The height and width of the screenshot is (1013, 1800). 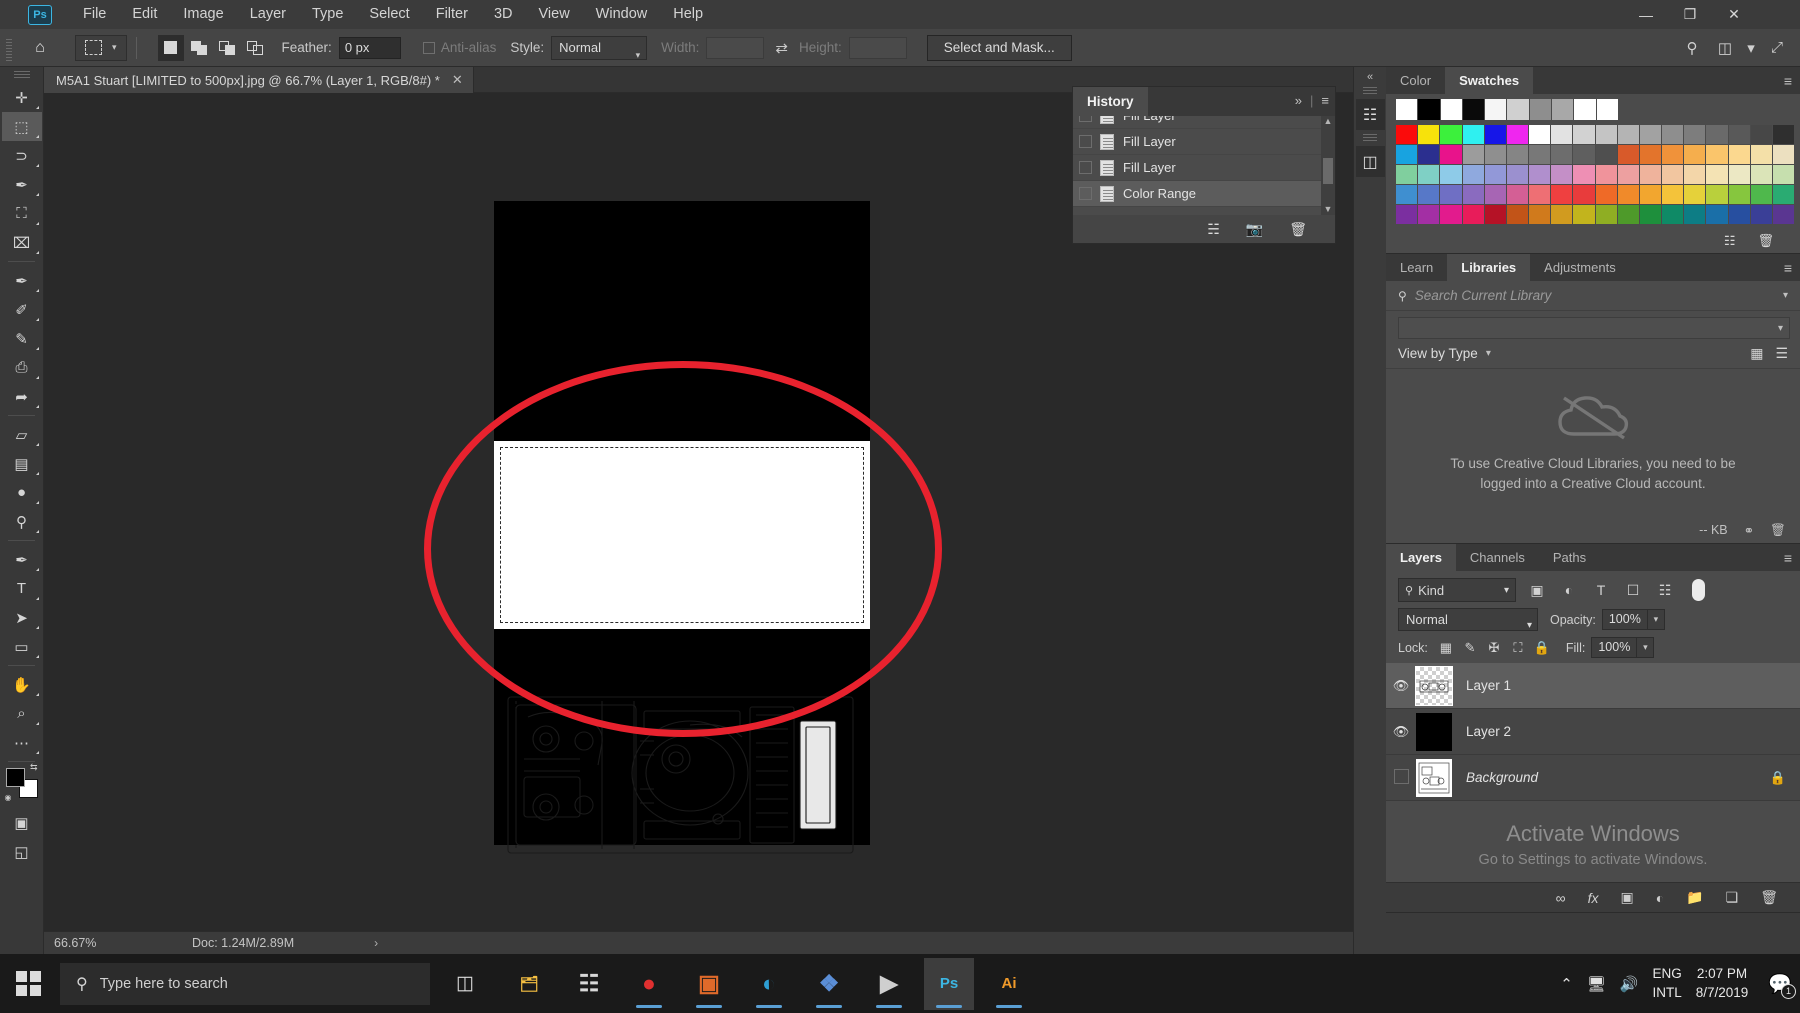 I want to click on clock: 2:07 PM 8/7/2019, so click(x=1722, y=983).